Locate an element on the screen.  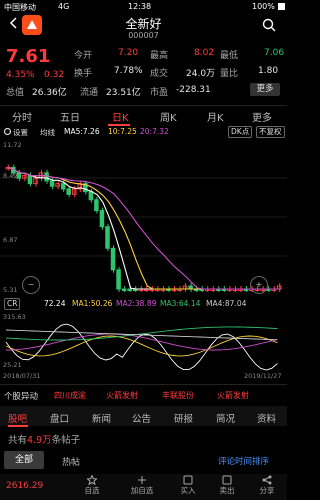
bottom-bar: 2616.29 自选 加自选 买入 卖出 分享 is located at coordinates (143, 487).